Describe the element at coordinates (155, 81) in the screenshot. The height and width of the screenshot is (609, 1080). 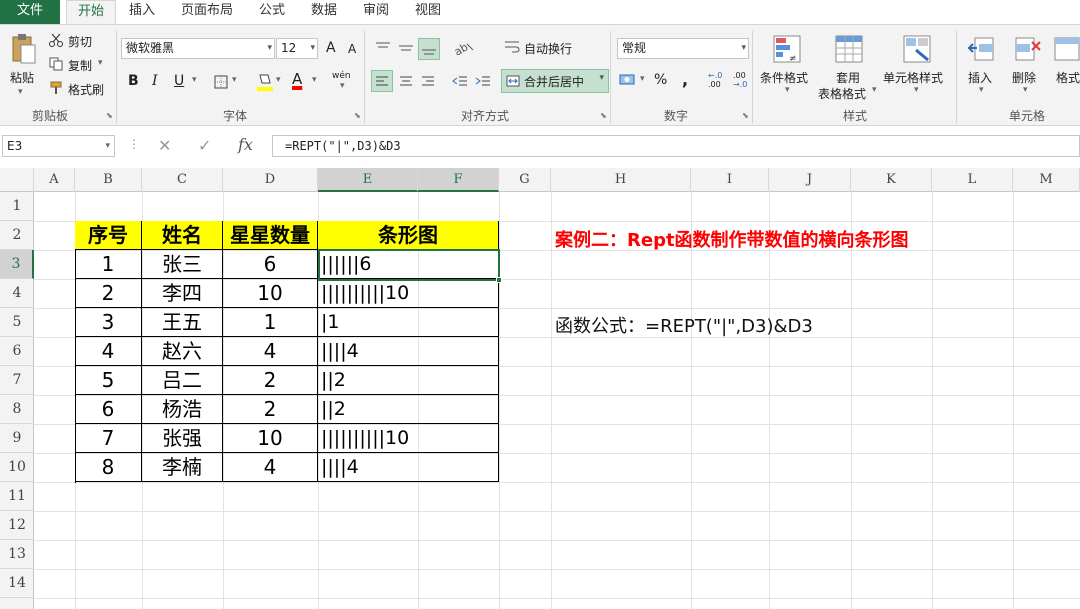
I see `italic-button: I` at that location.